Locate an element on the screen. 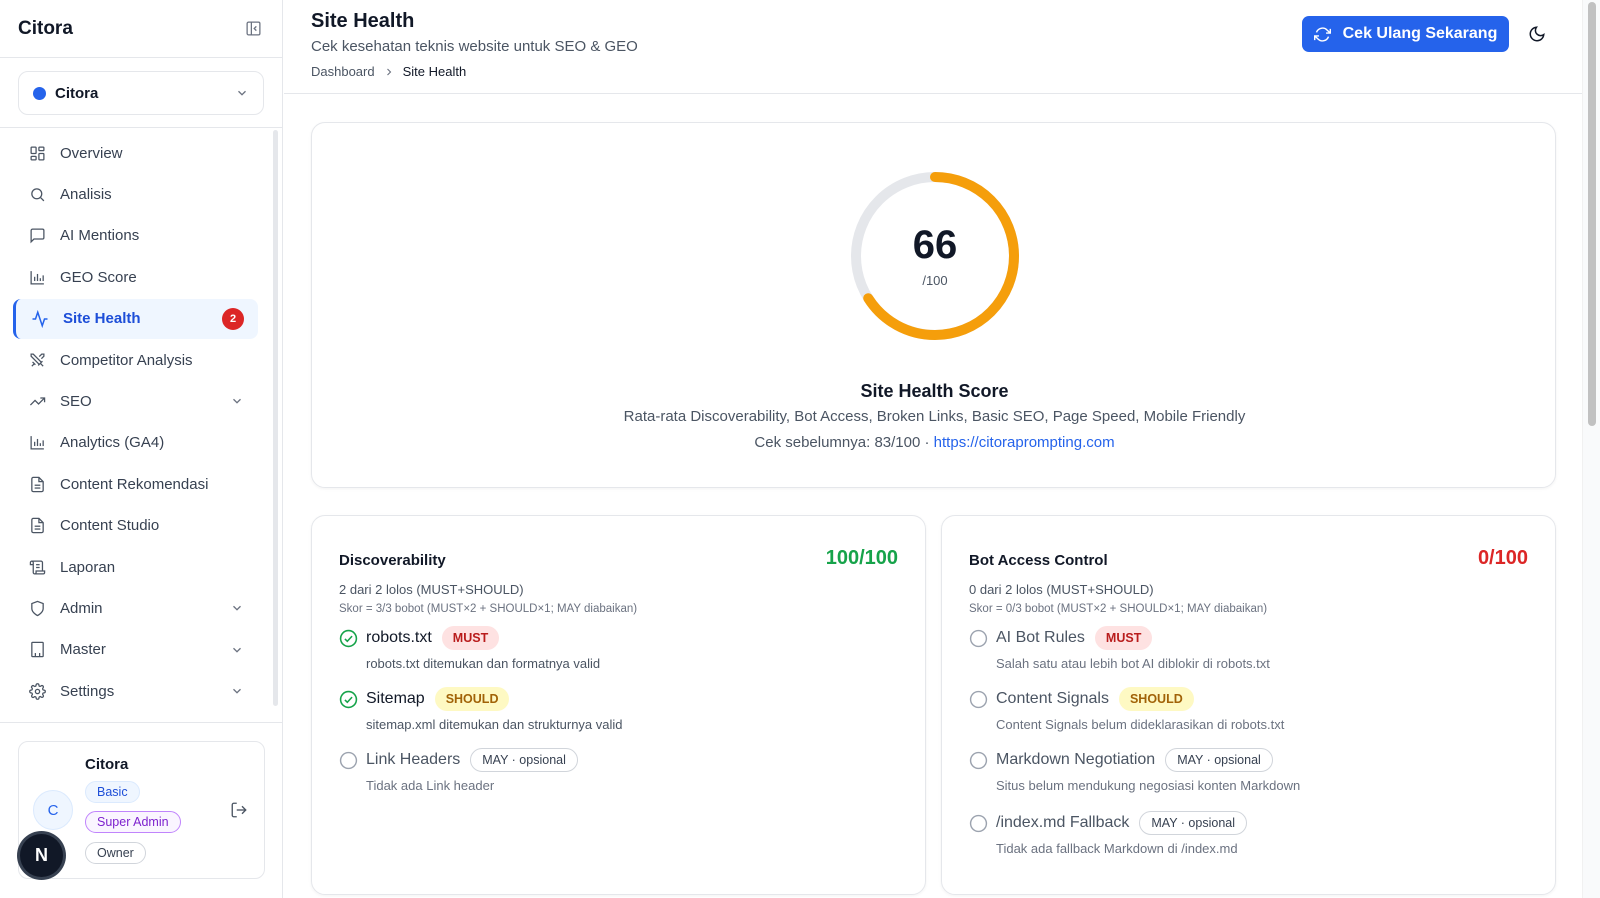 Image resolution: width=1600 pixels, height=898 pixels. score-value: 66 is located at coordinates (935, 245).